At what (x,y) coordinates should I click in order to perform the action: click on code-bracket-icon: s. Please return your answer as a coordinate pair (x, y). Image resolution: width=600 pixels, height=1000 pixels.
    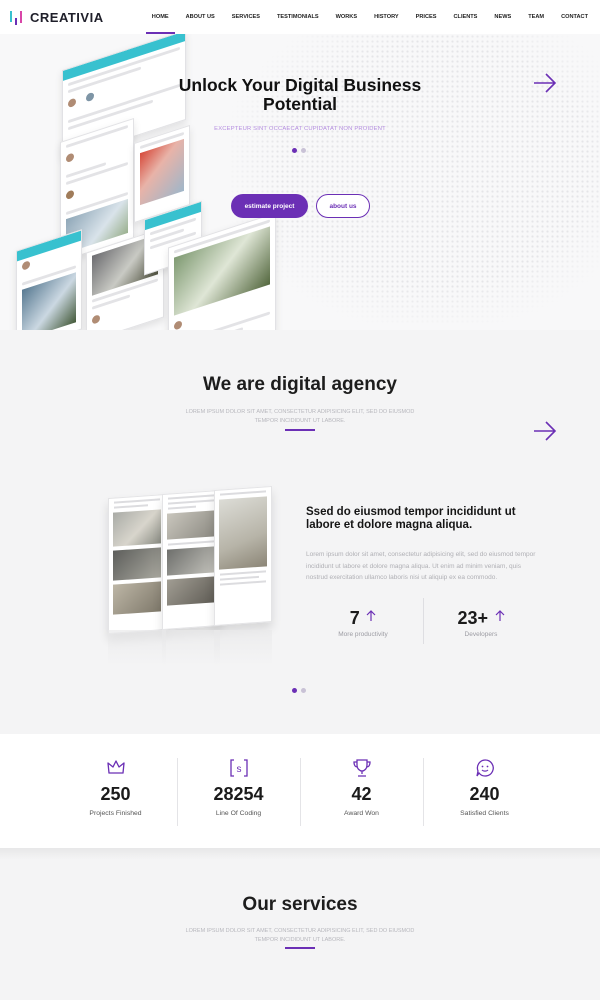
    Looking at the image, I should click on (238, 768).